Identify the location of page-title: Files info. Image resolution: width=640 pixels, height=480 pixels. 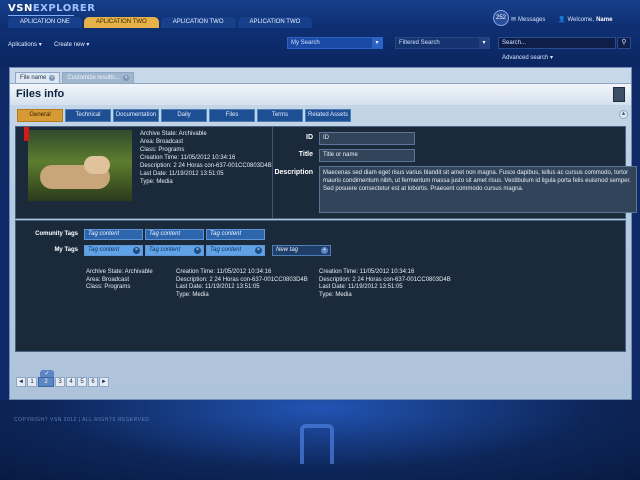
(40, 94).